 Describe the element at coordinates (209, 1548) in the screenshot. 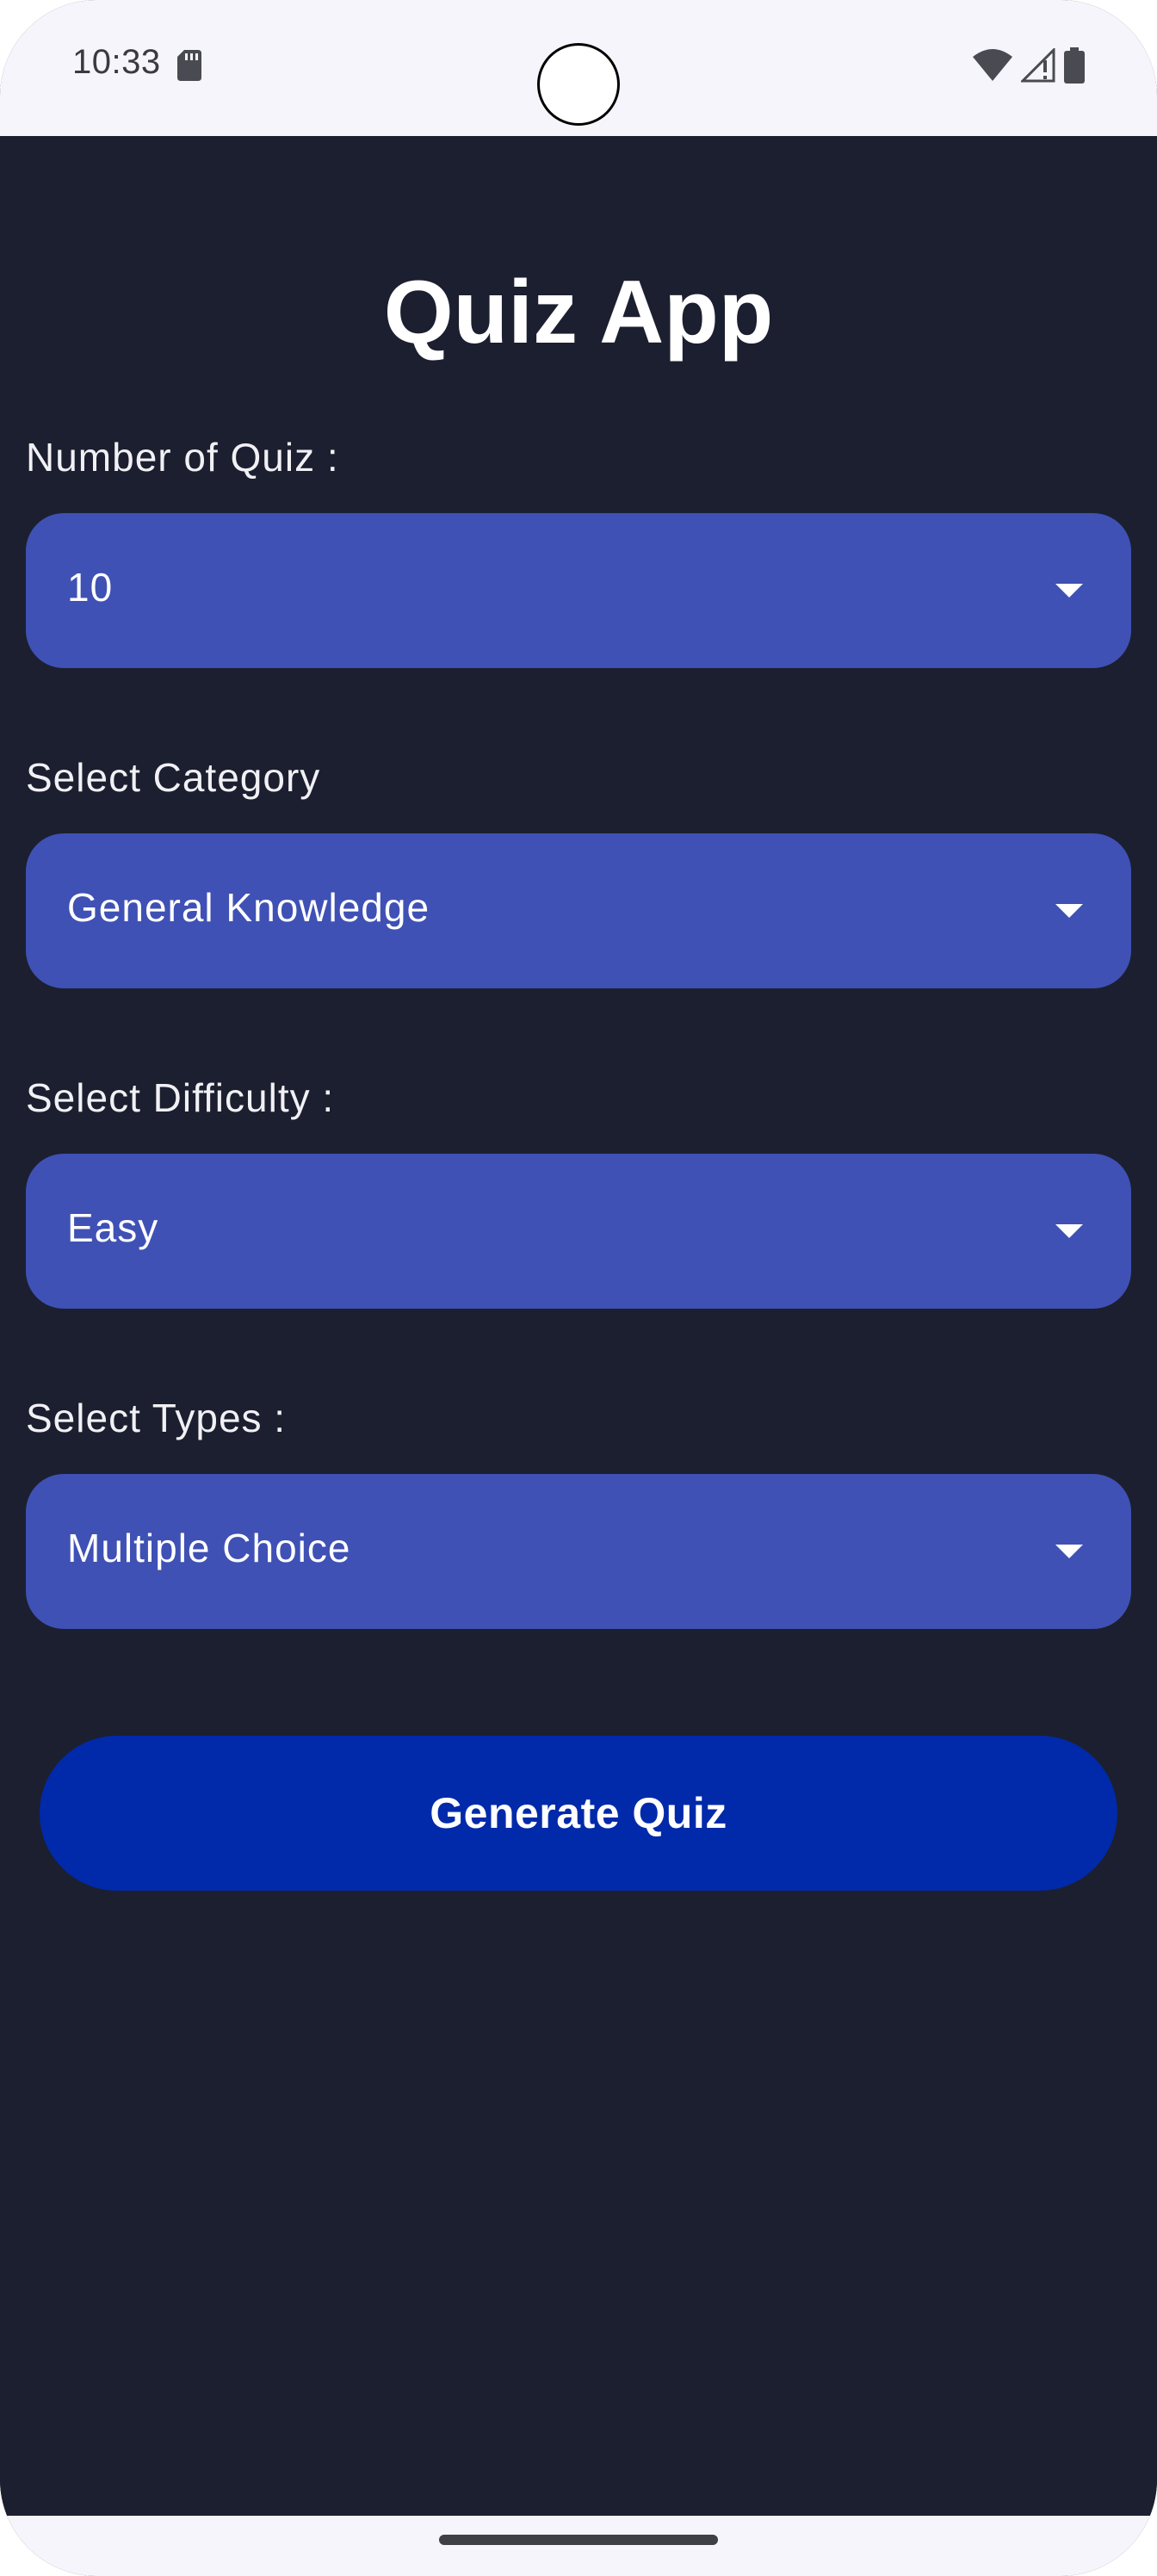

I see `type-value: Multiple Choice` at that location.